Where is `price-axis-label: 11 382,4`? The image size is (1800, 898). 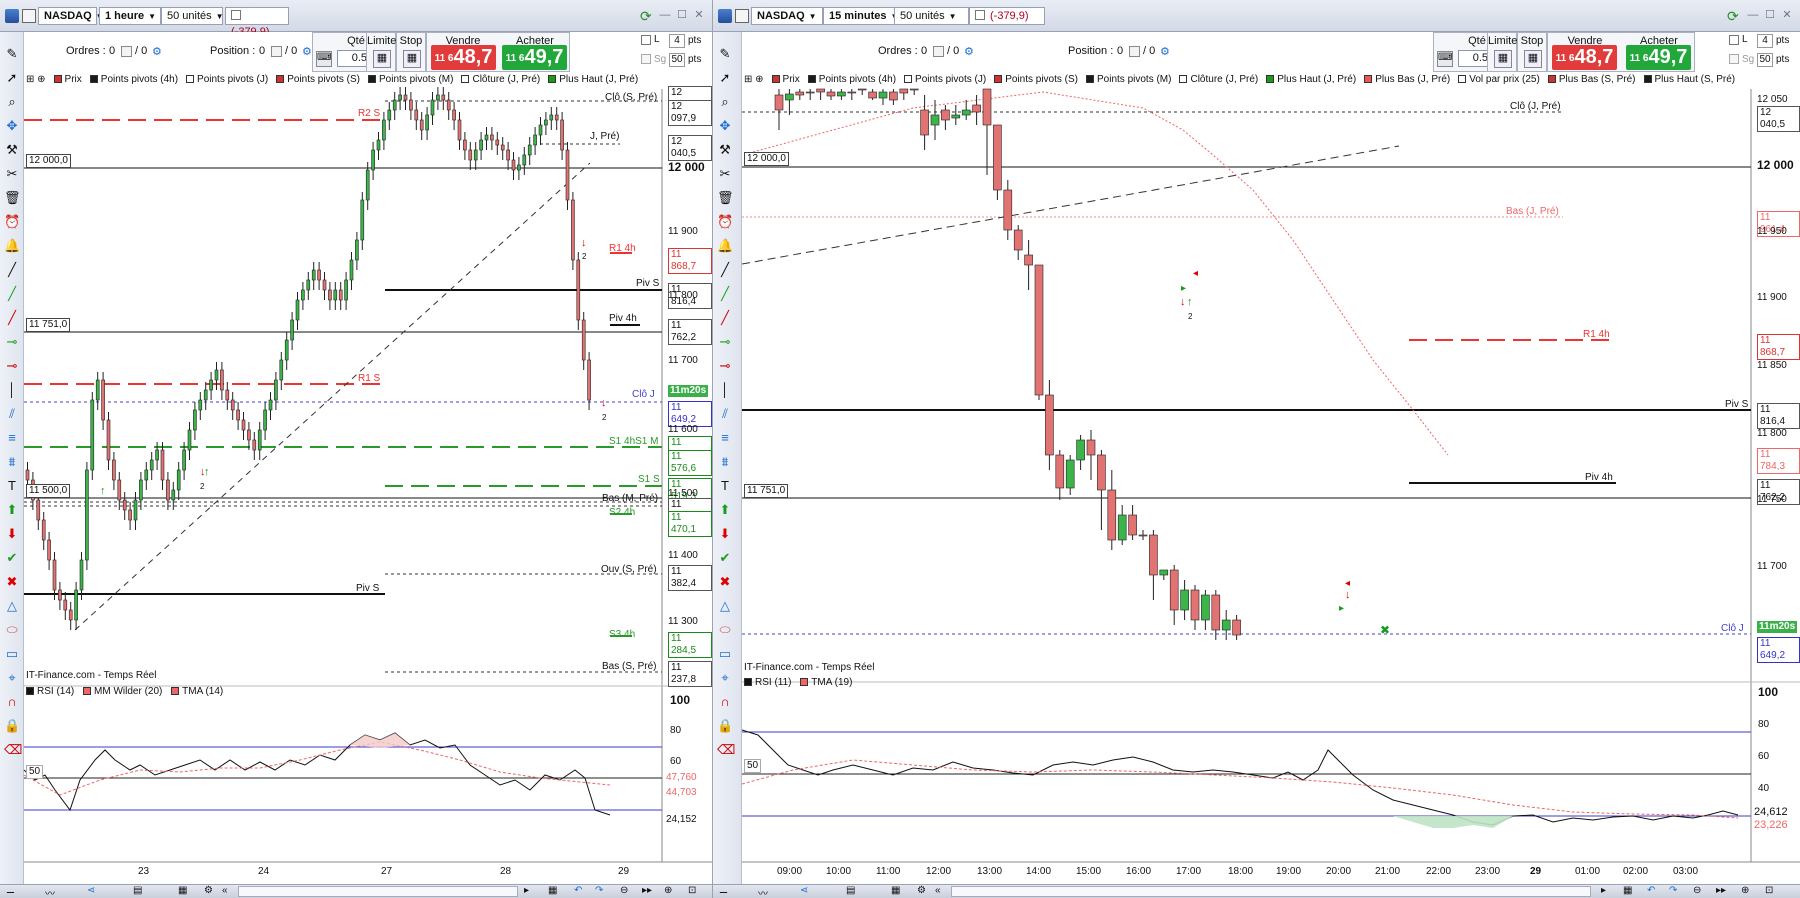 price-axis-label: 11 382,4 is located at coordinates (690, 578).